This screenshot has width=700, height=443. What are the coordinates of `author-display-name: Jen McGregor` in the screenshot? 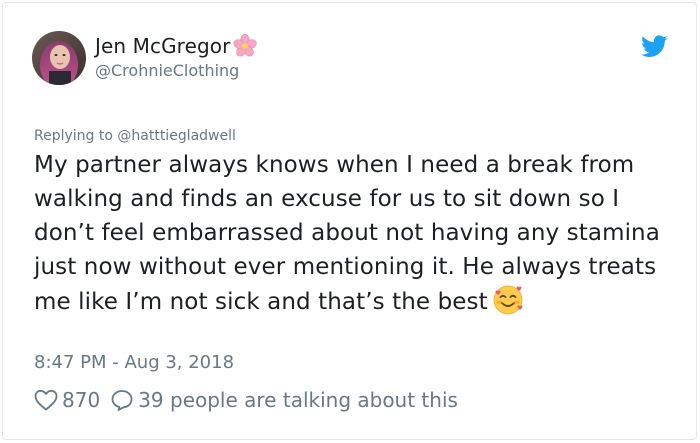 It's located at (162, 46).